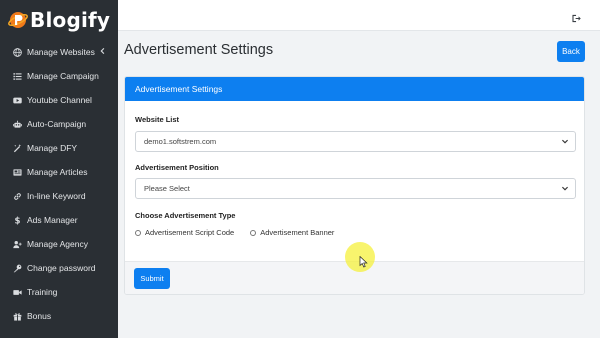 The height and width of the screenshot is (338, 600). I want to click on video-icon, so click(17, 292).